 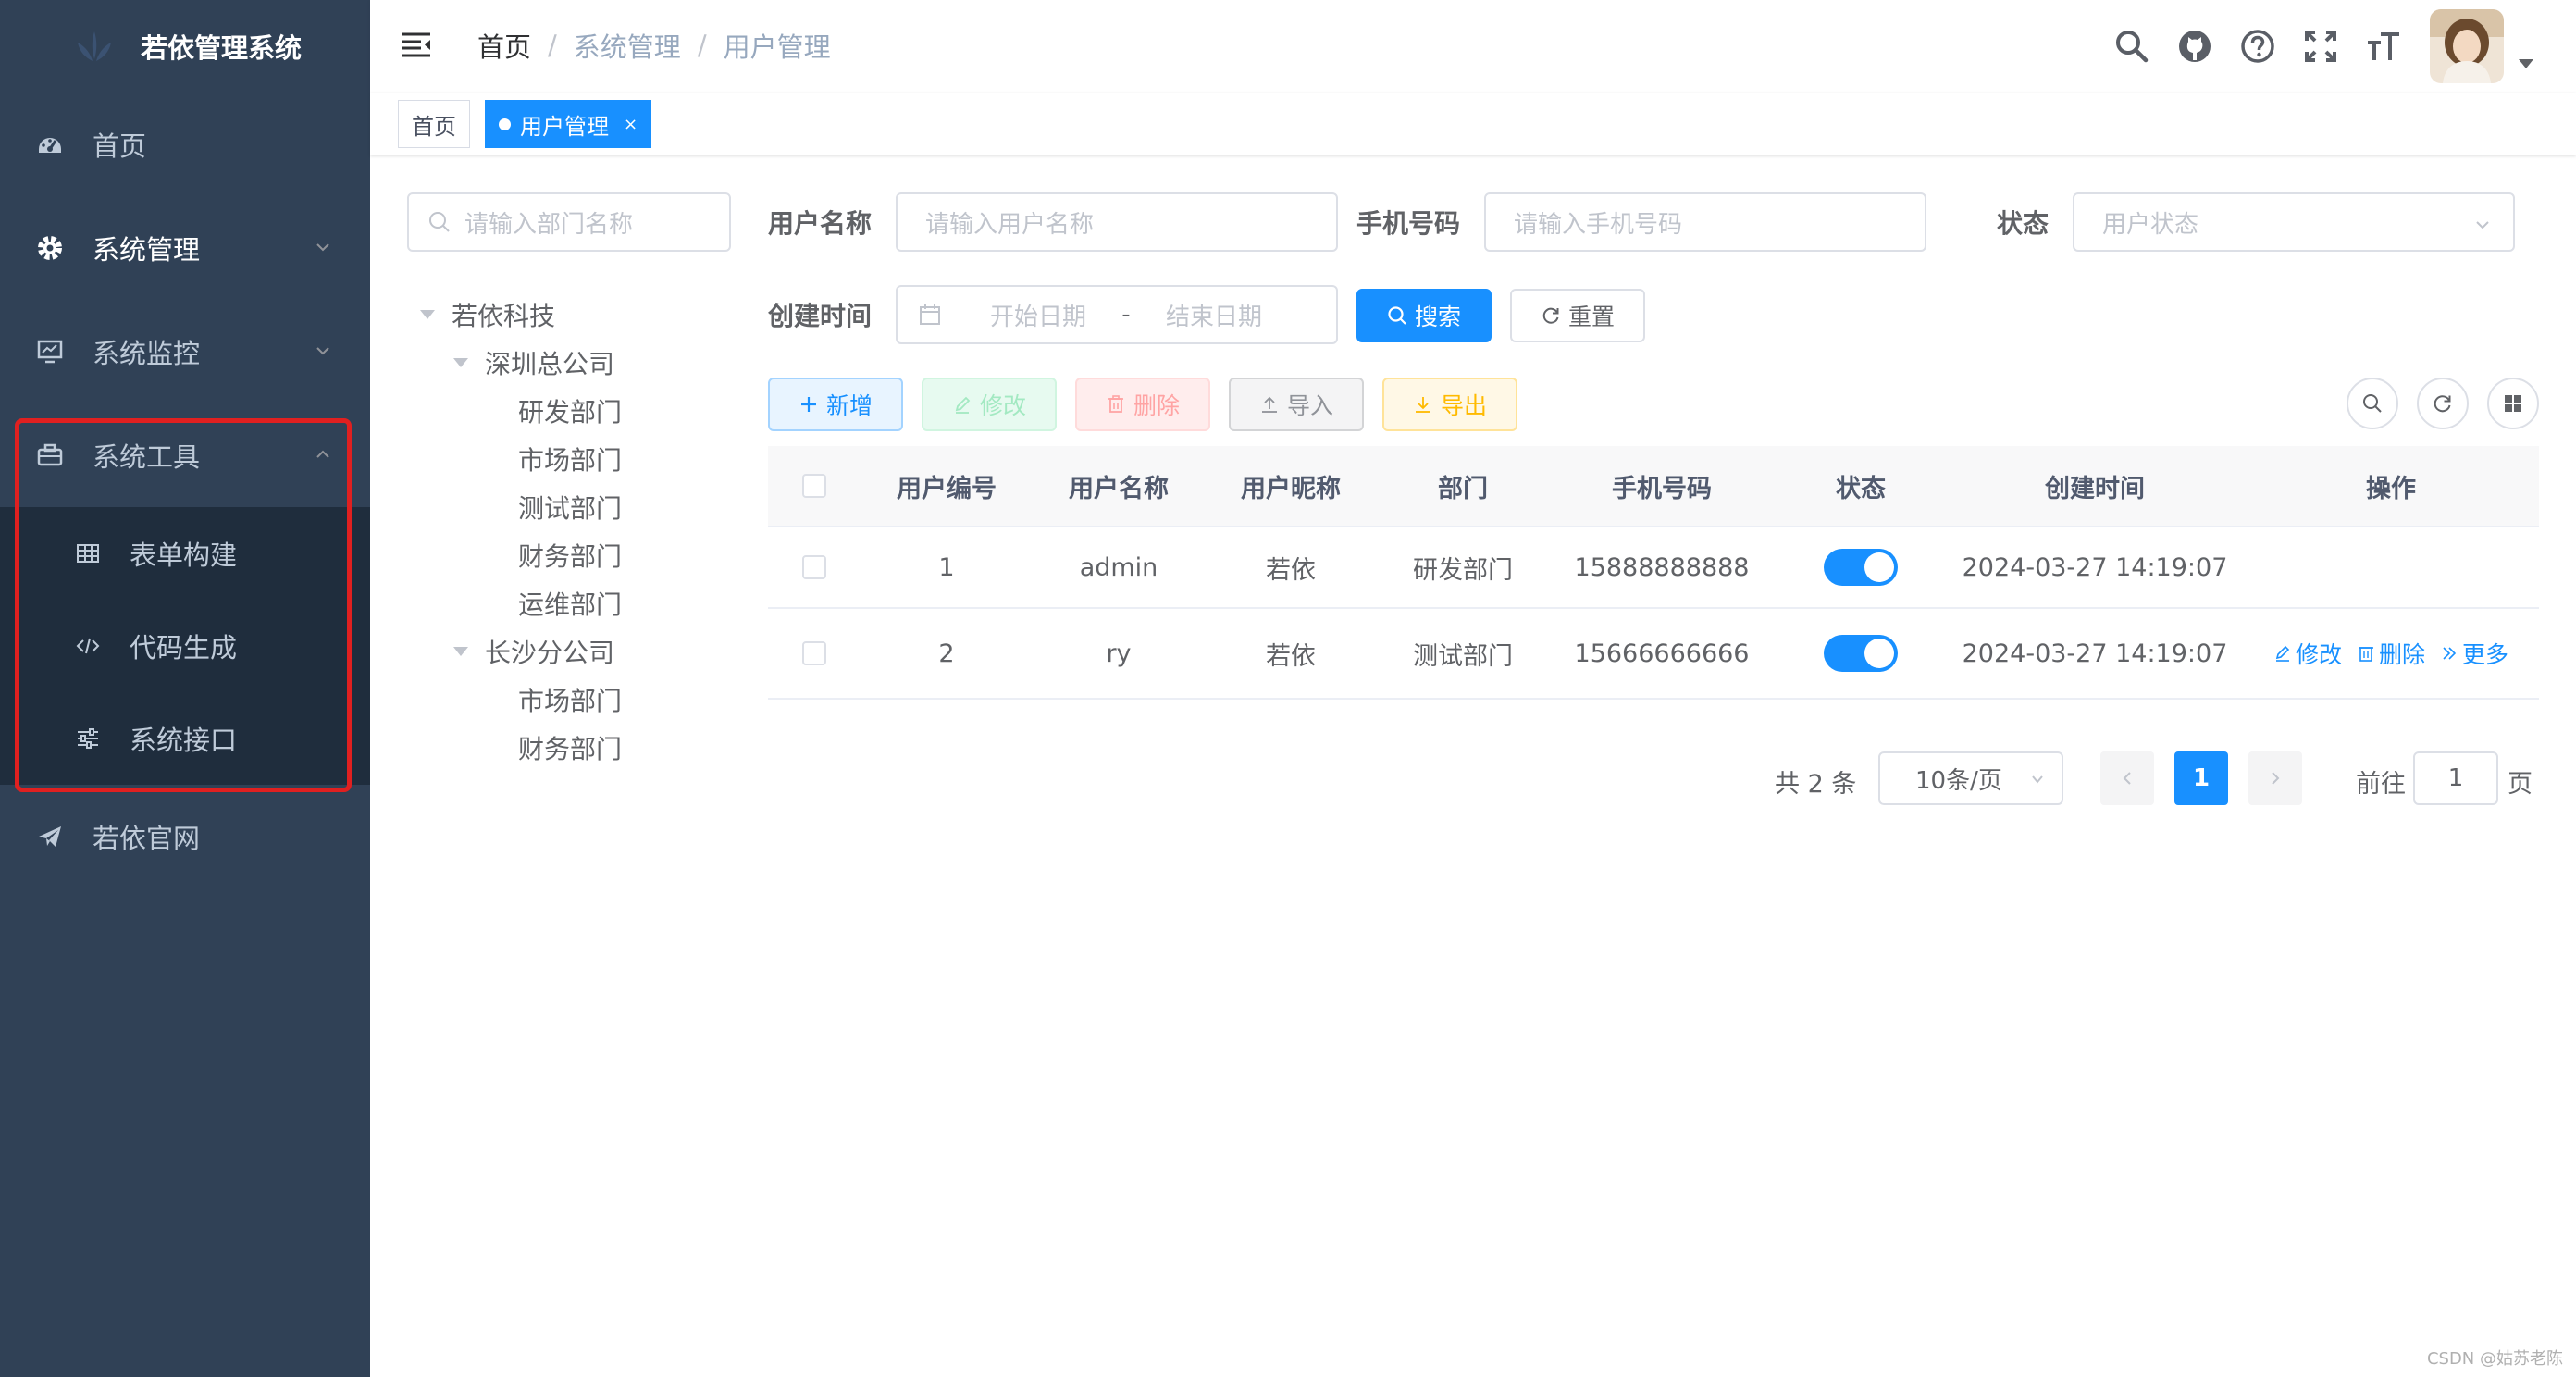 I want to click on sidebar-item-monitor: 系统监控, so click(x=185, y=351).